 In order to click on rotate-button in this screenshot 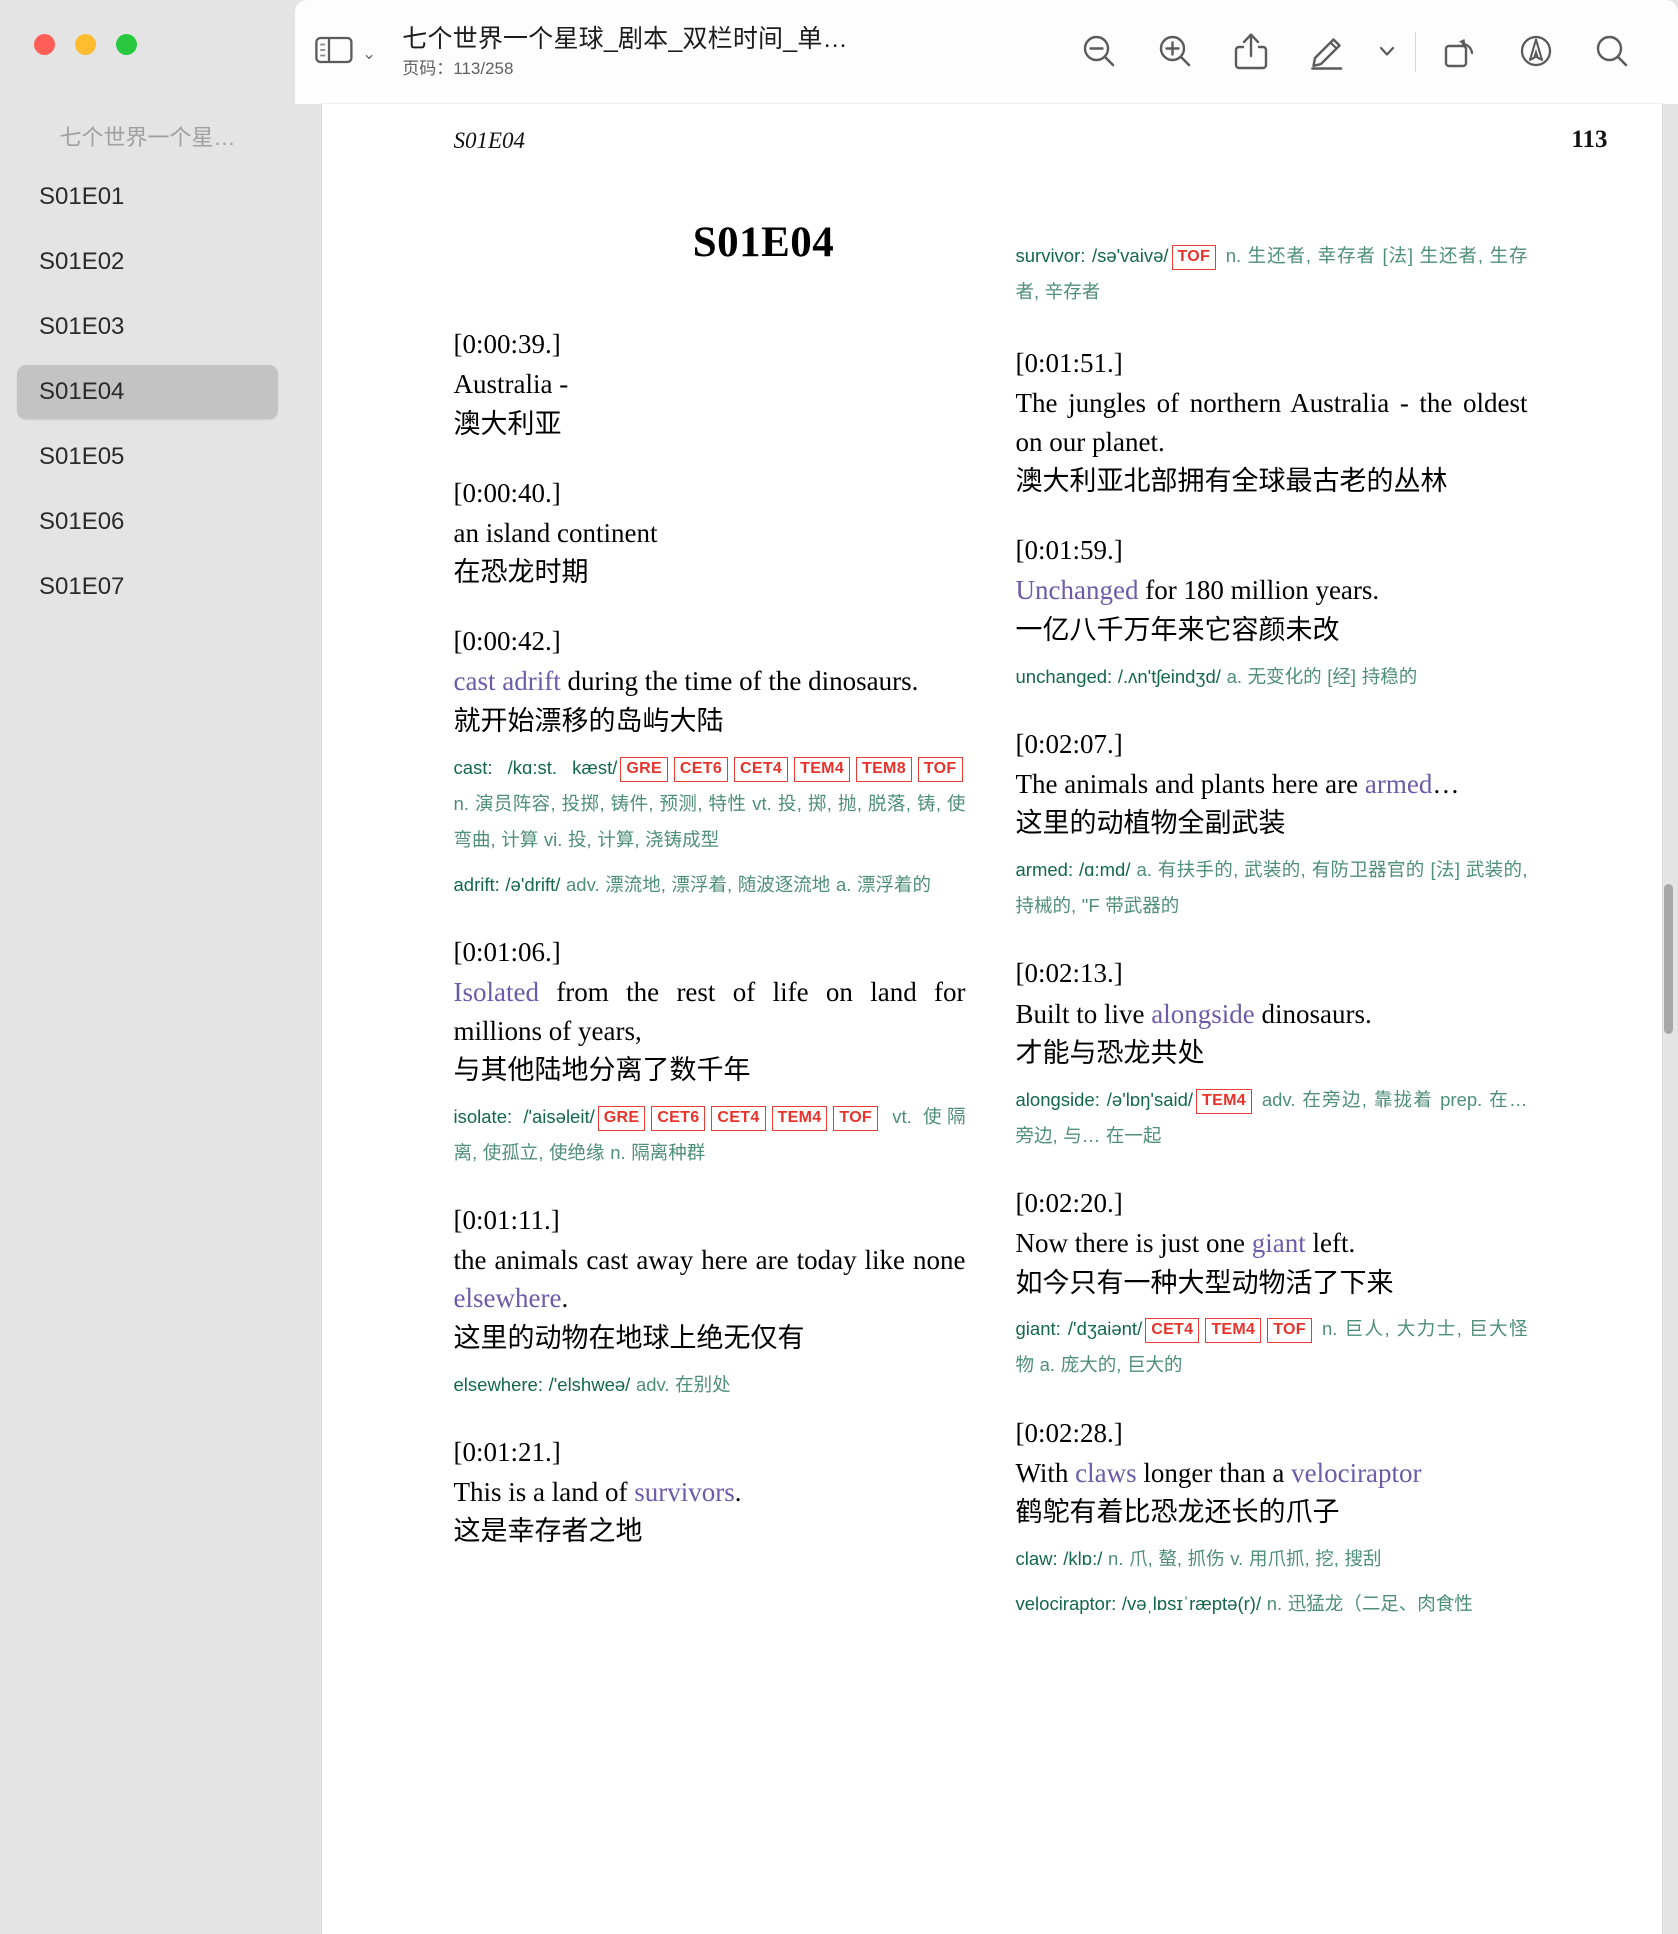, I will do `click(1460, 52)`.